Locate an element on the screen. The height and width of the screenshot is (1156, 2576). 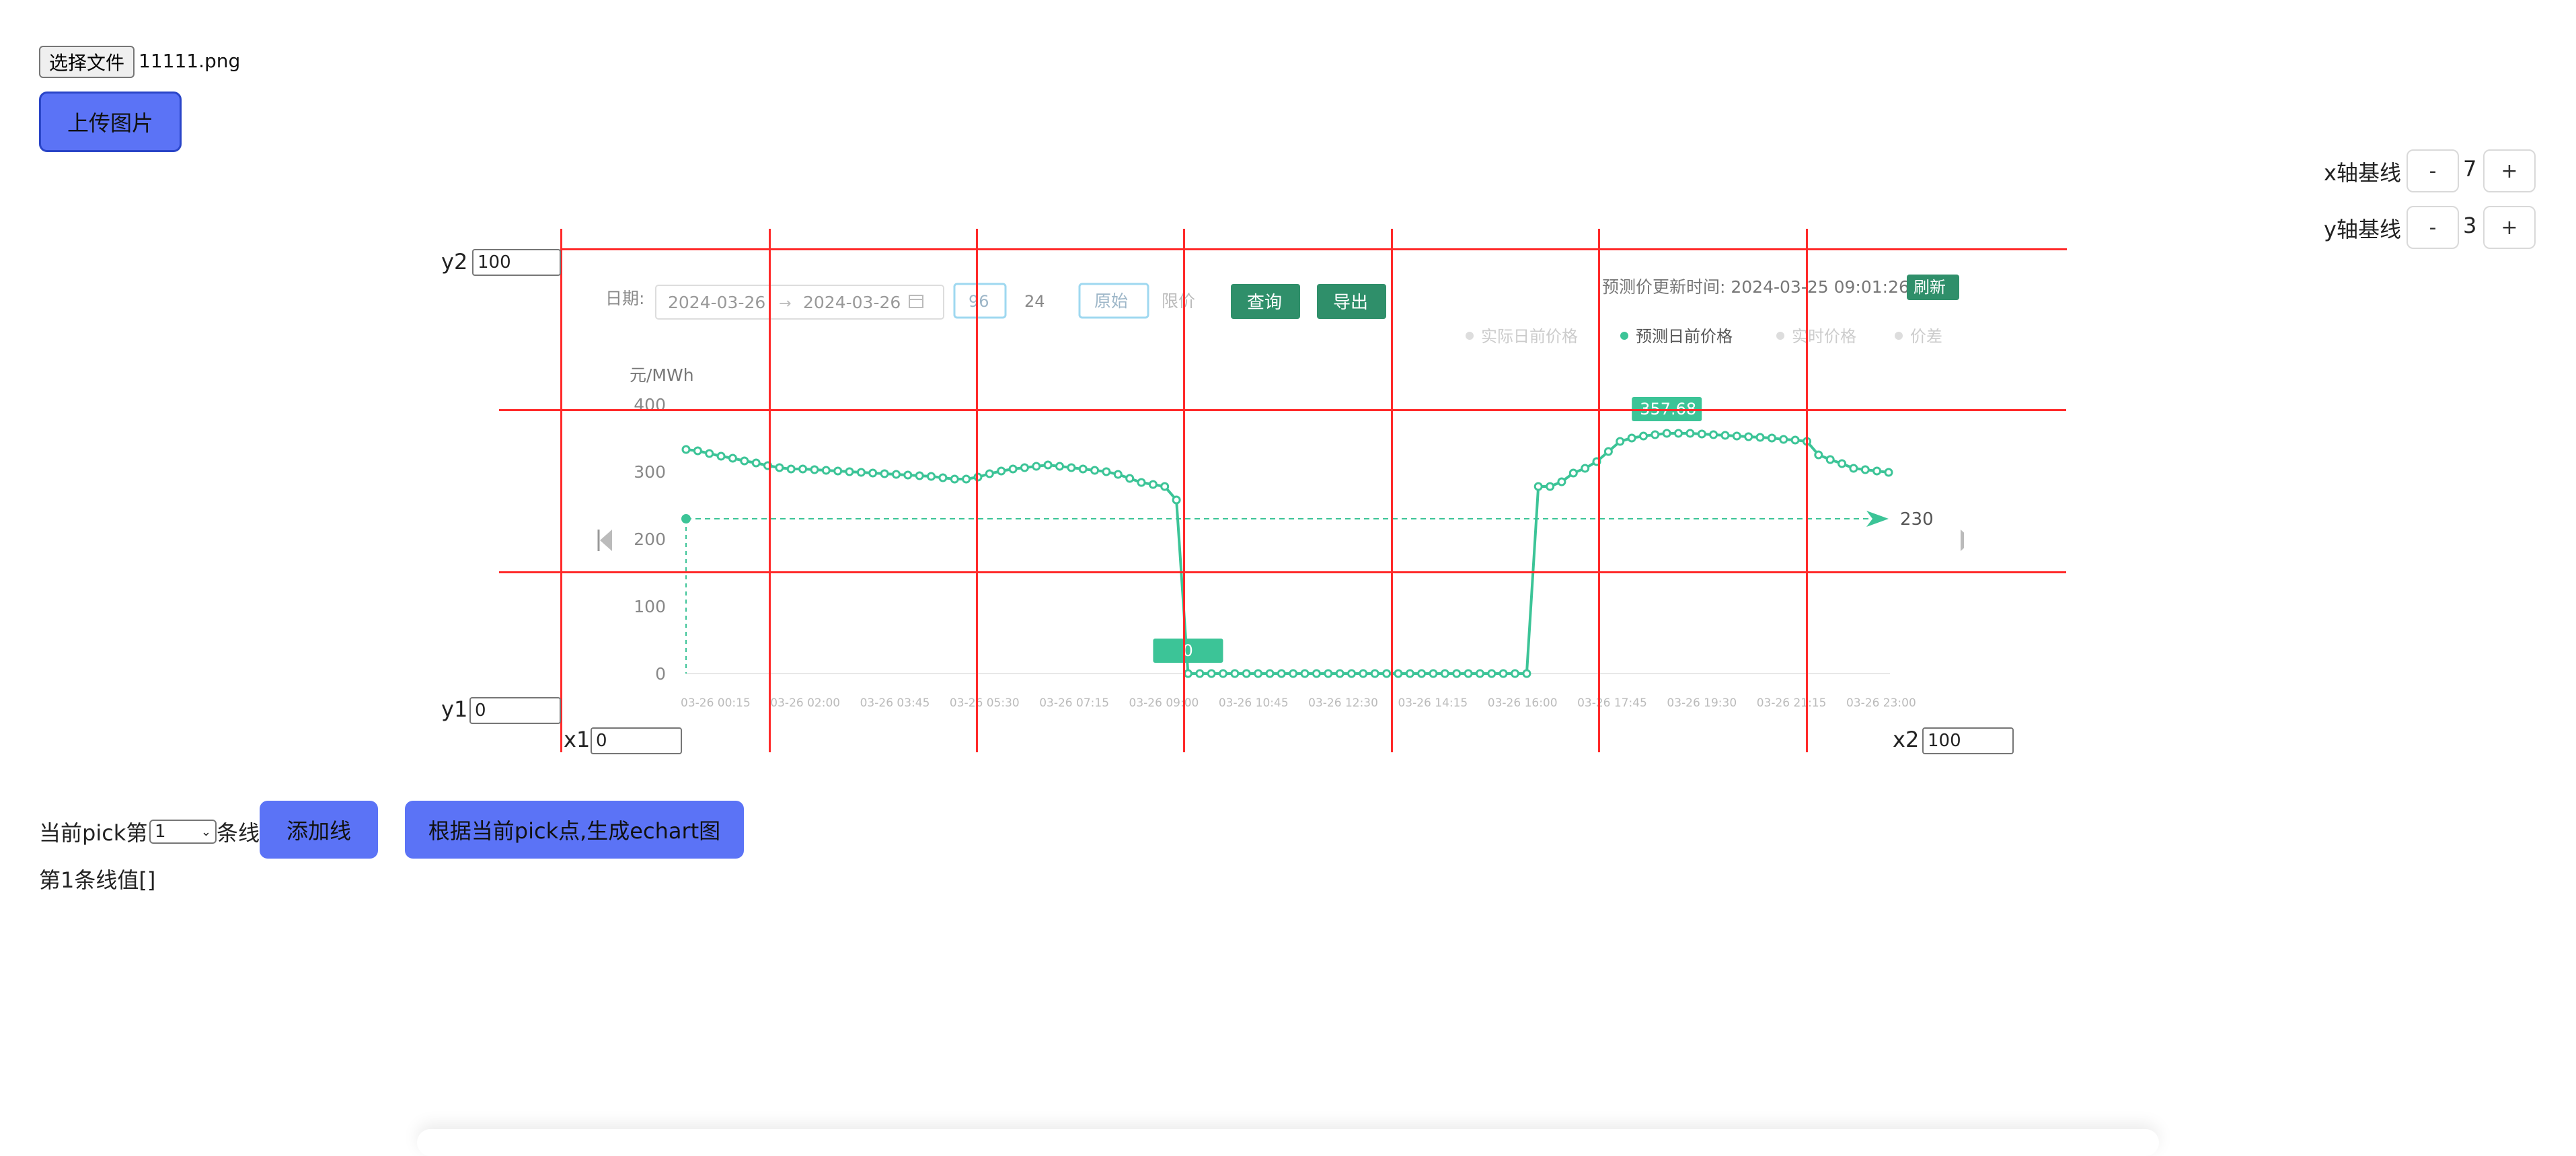
x-baseline-minus-button: - is located at coordinates (2433, 170).